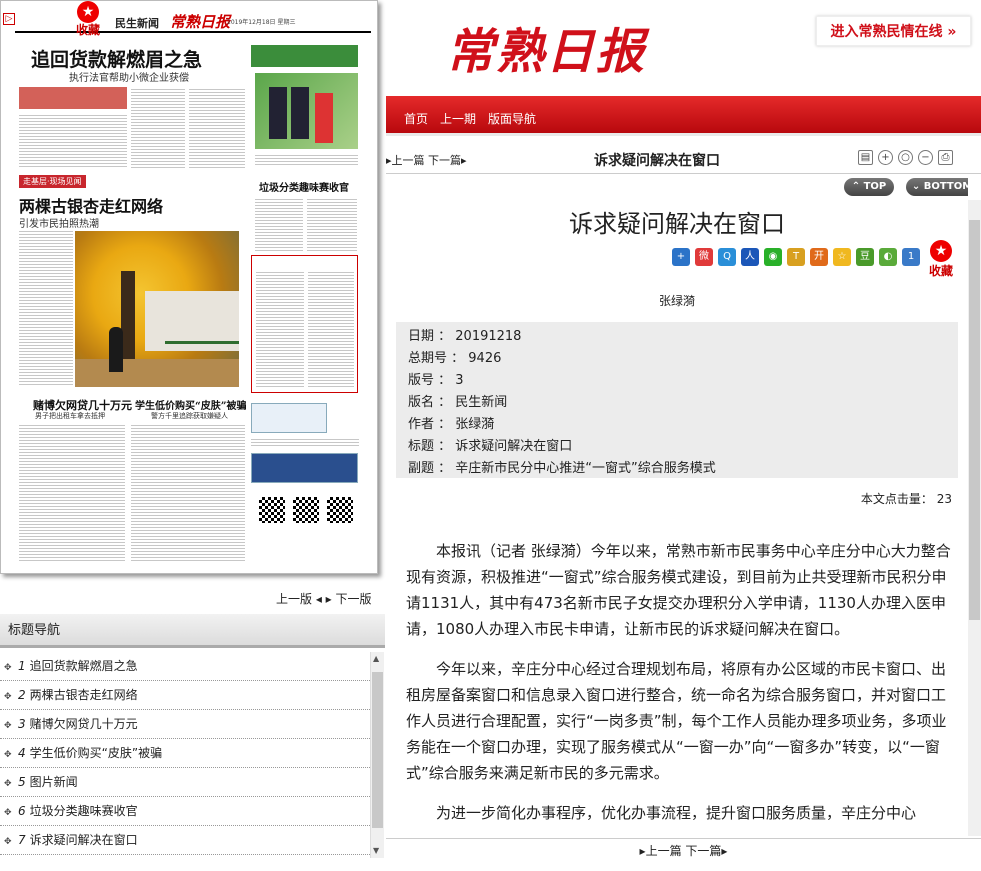 This screenshot has width=981, height=871. Describe the element at coordinates (546, 47) in the screenshot. I see `brand-logo: 常熟日报` at that location.